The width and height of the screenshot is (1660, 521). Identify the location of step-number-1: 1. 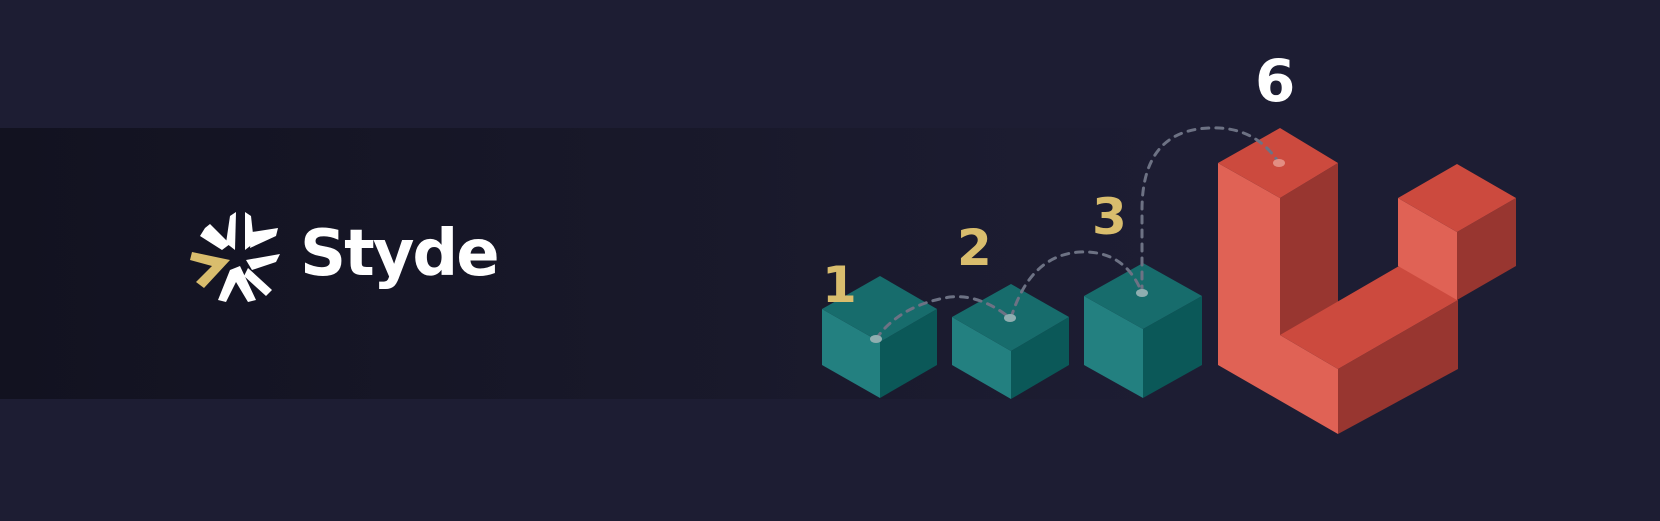
(839, 285).